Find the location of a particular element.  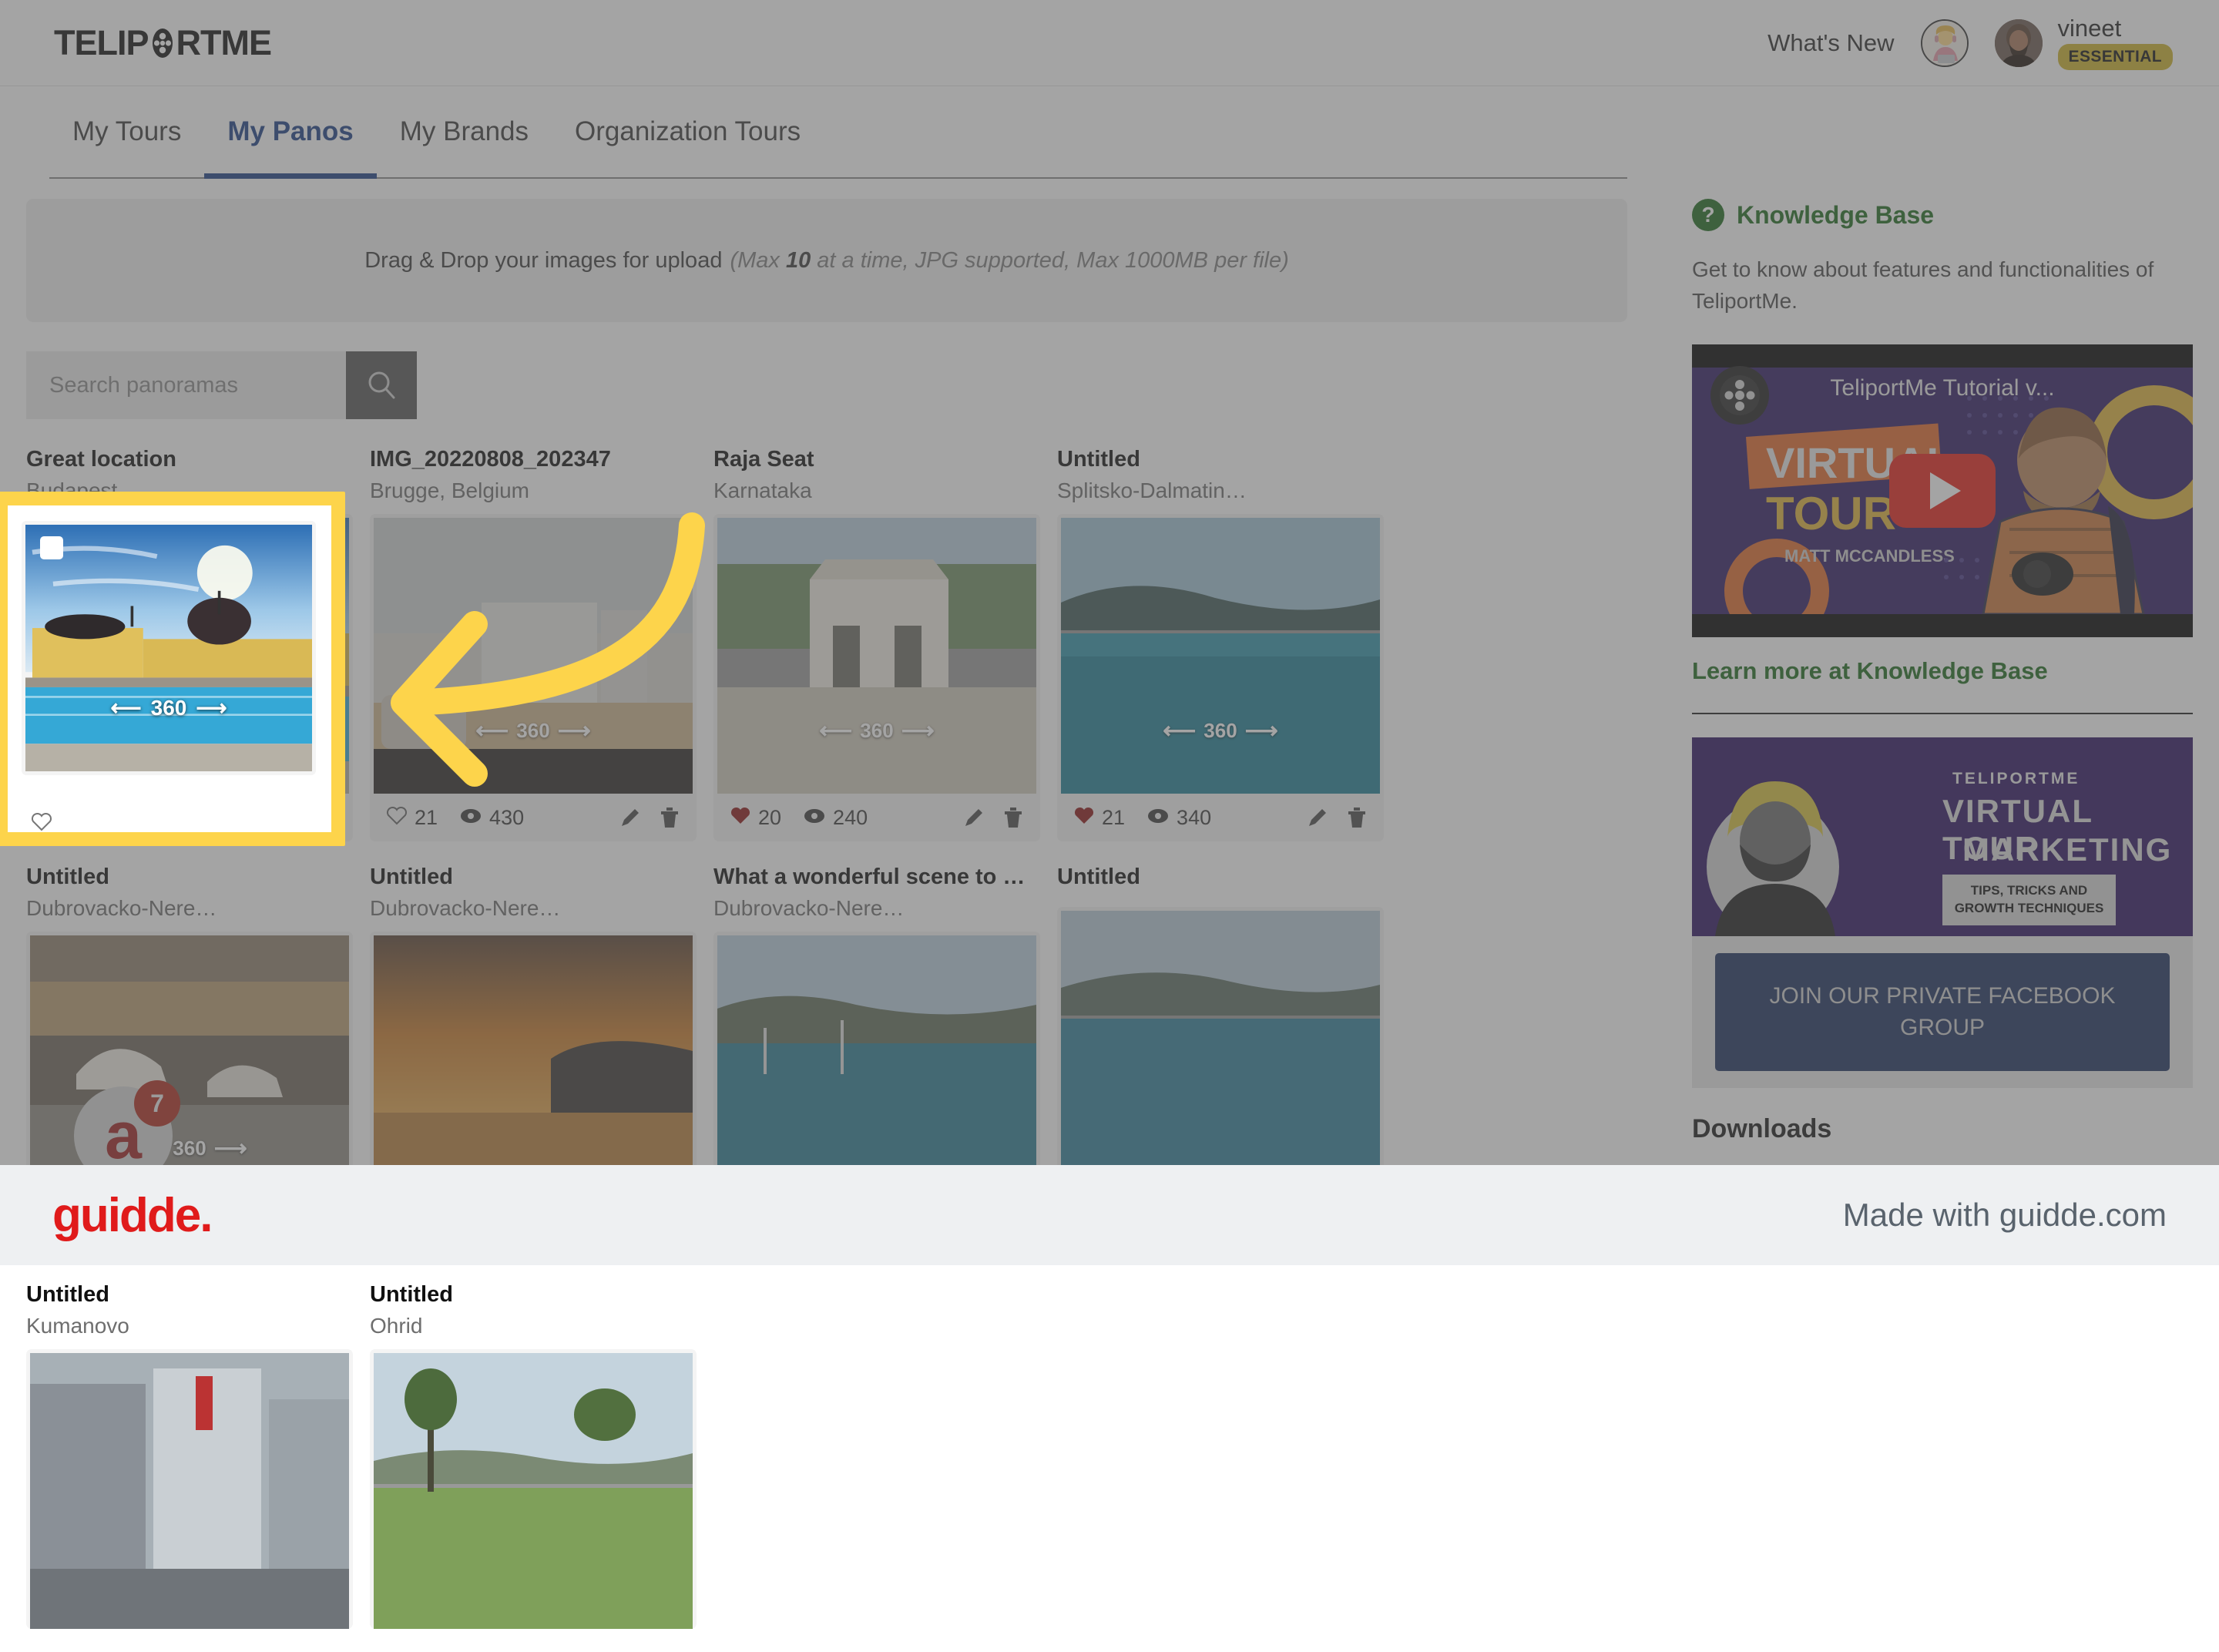

pano-location: Ohrid is located at coordinates (533, 1326).